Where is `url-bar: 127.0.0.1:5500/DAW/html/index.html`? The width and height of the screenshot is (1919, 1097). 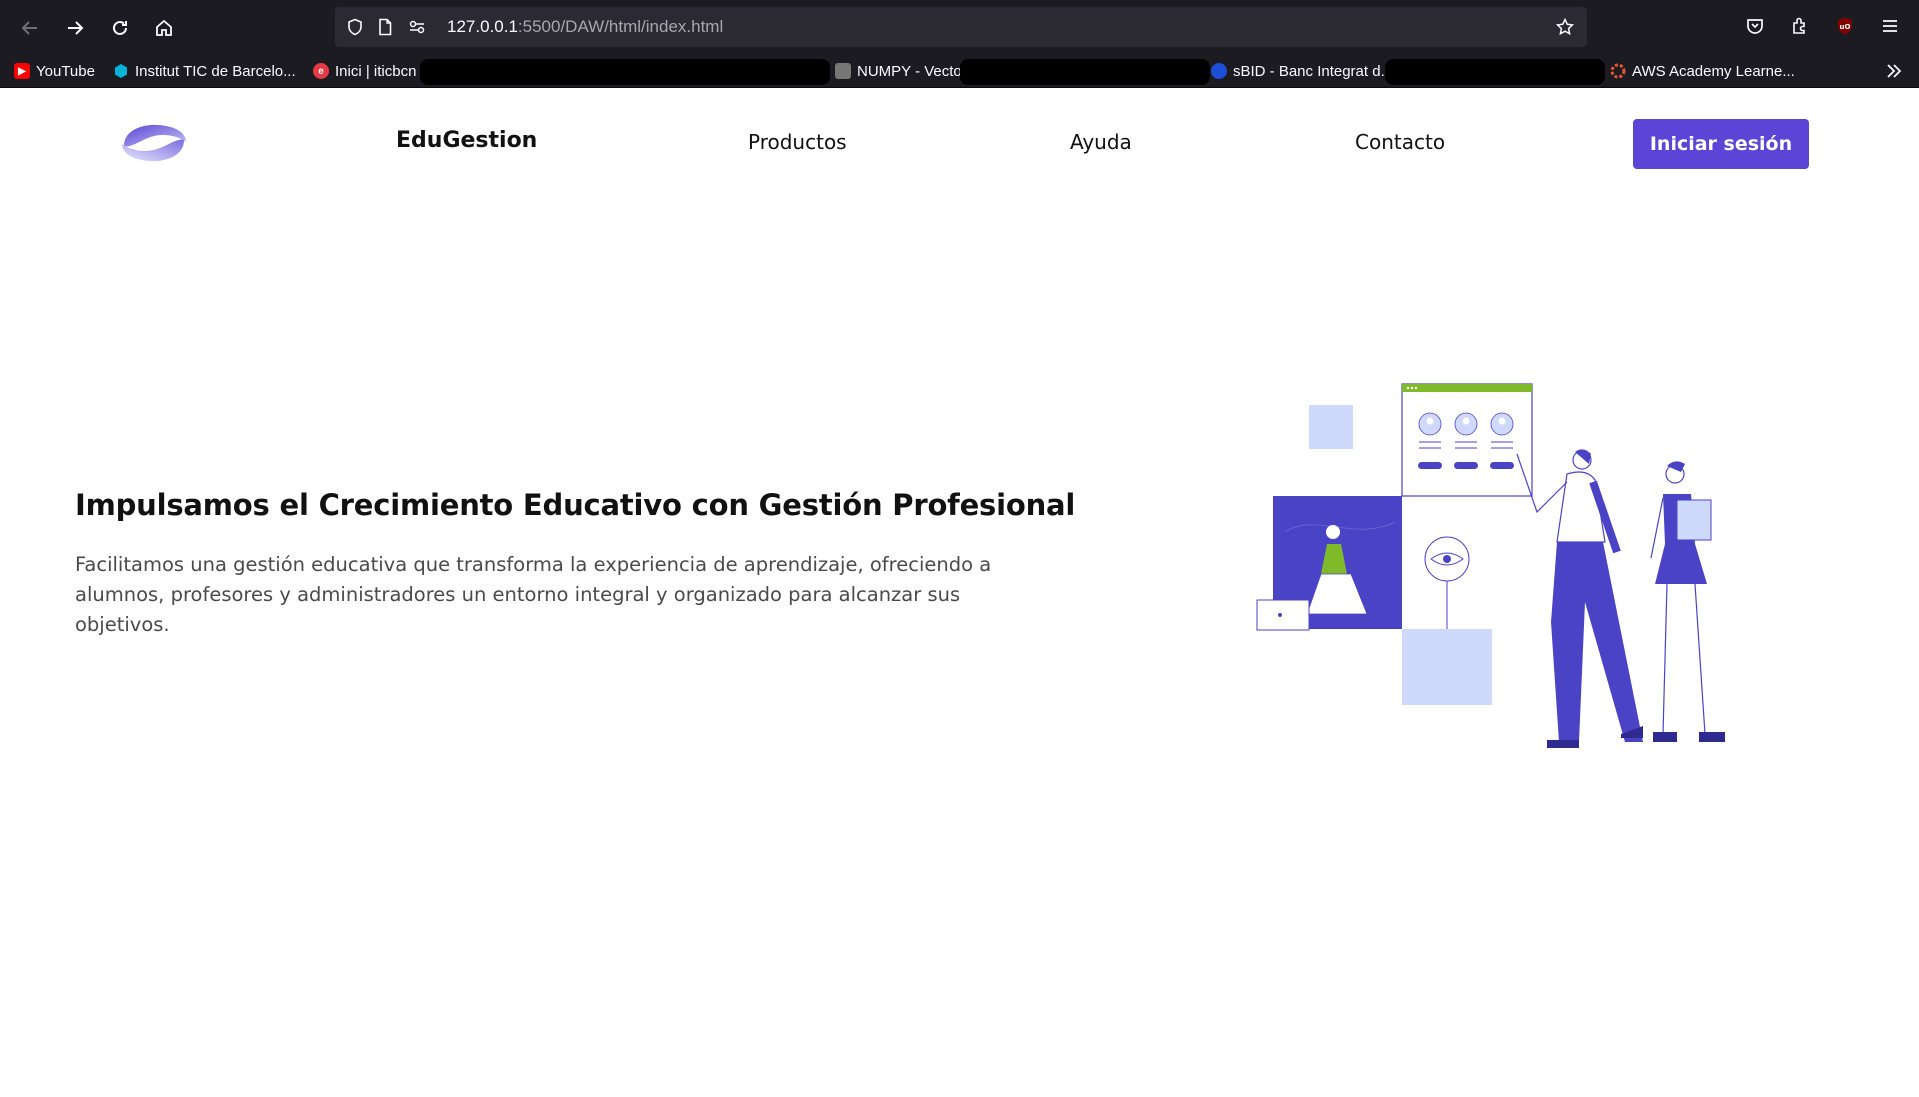 url-bar: 127.0.0.1:5500/DAW/html/index.html is located at coordinates (961, 27).